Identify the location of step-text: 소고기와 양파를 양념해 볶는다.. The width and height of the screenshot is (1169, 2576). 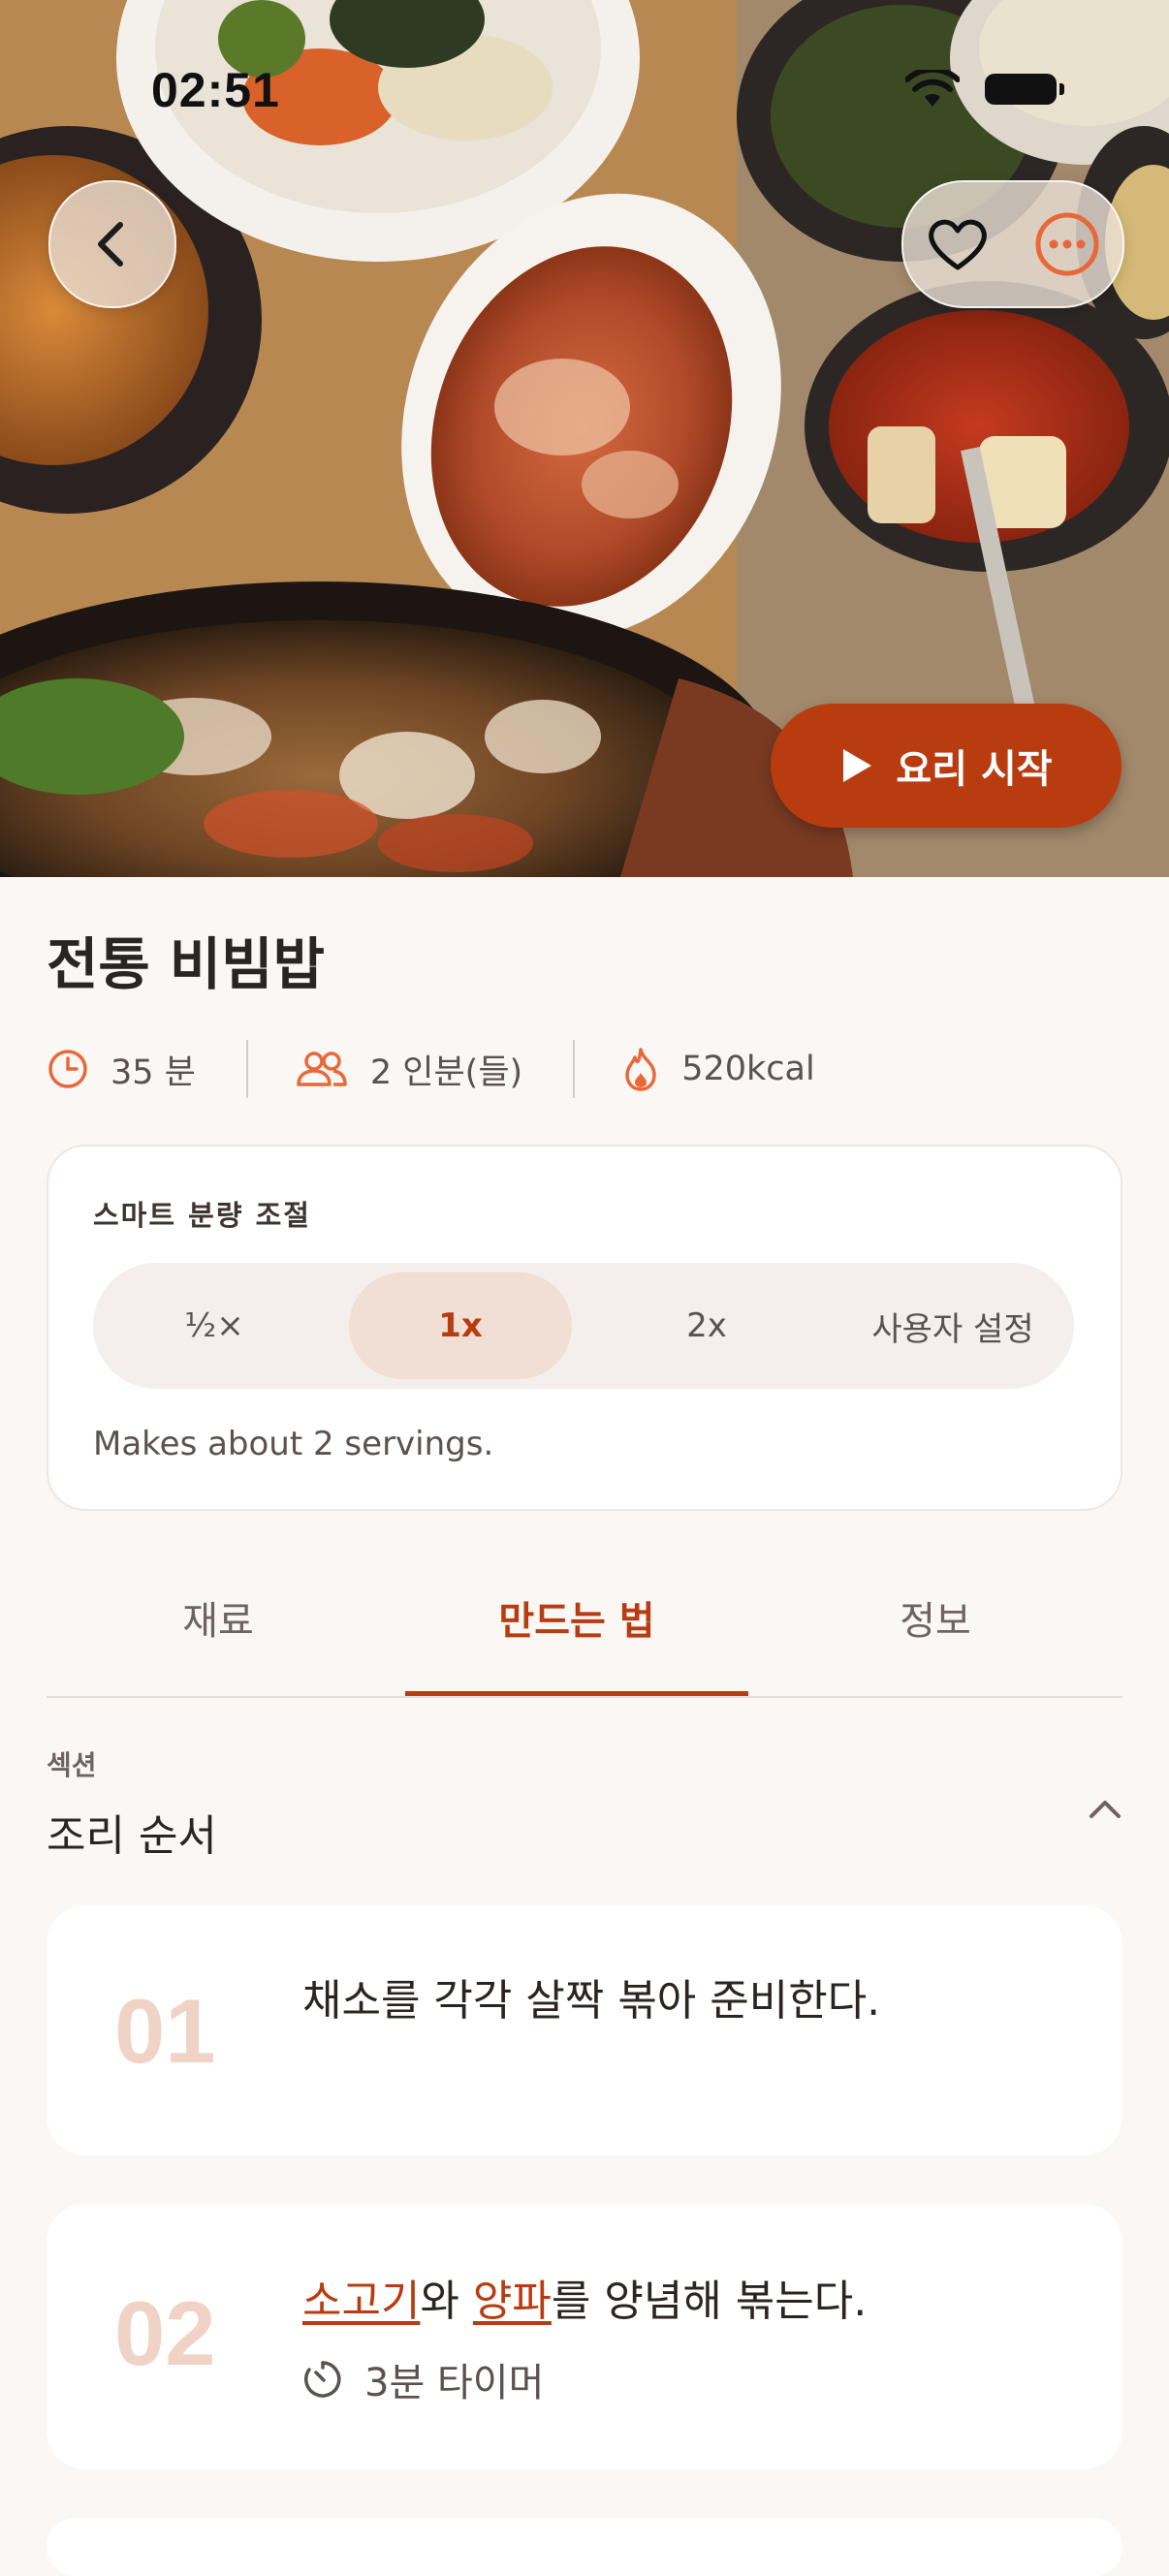
(584, 2297).